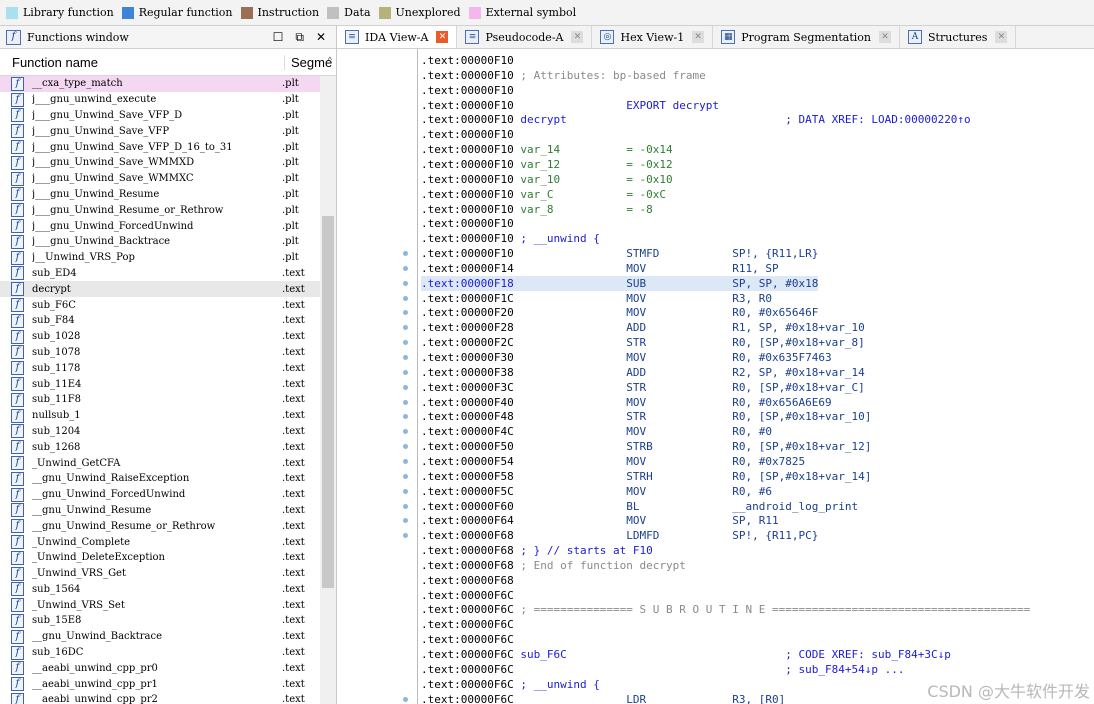 This screenshot has height=704, width=1094. I want to click on code-line: .text:00000F38 ADD R2, SP, #0x18+var_14, so click(643, 372).